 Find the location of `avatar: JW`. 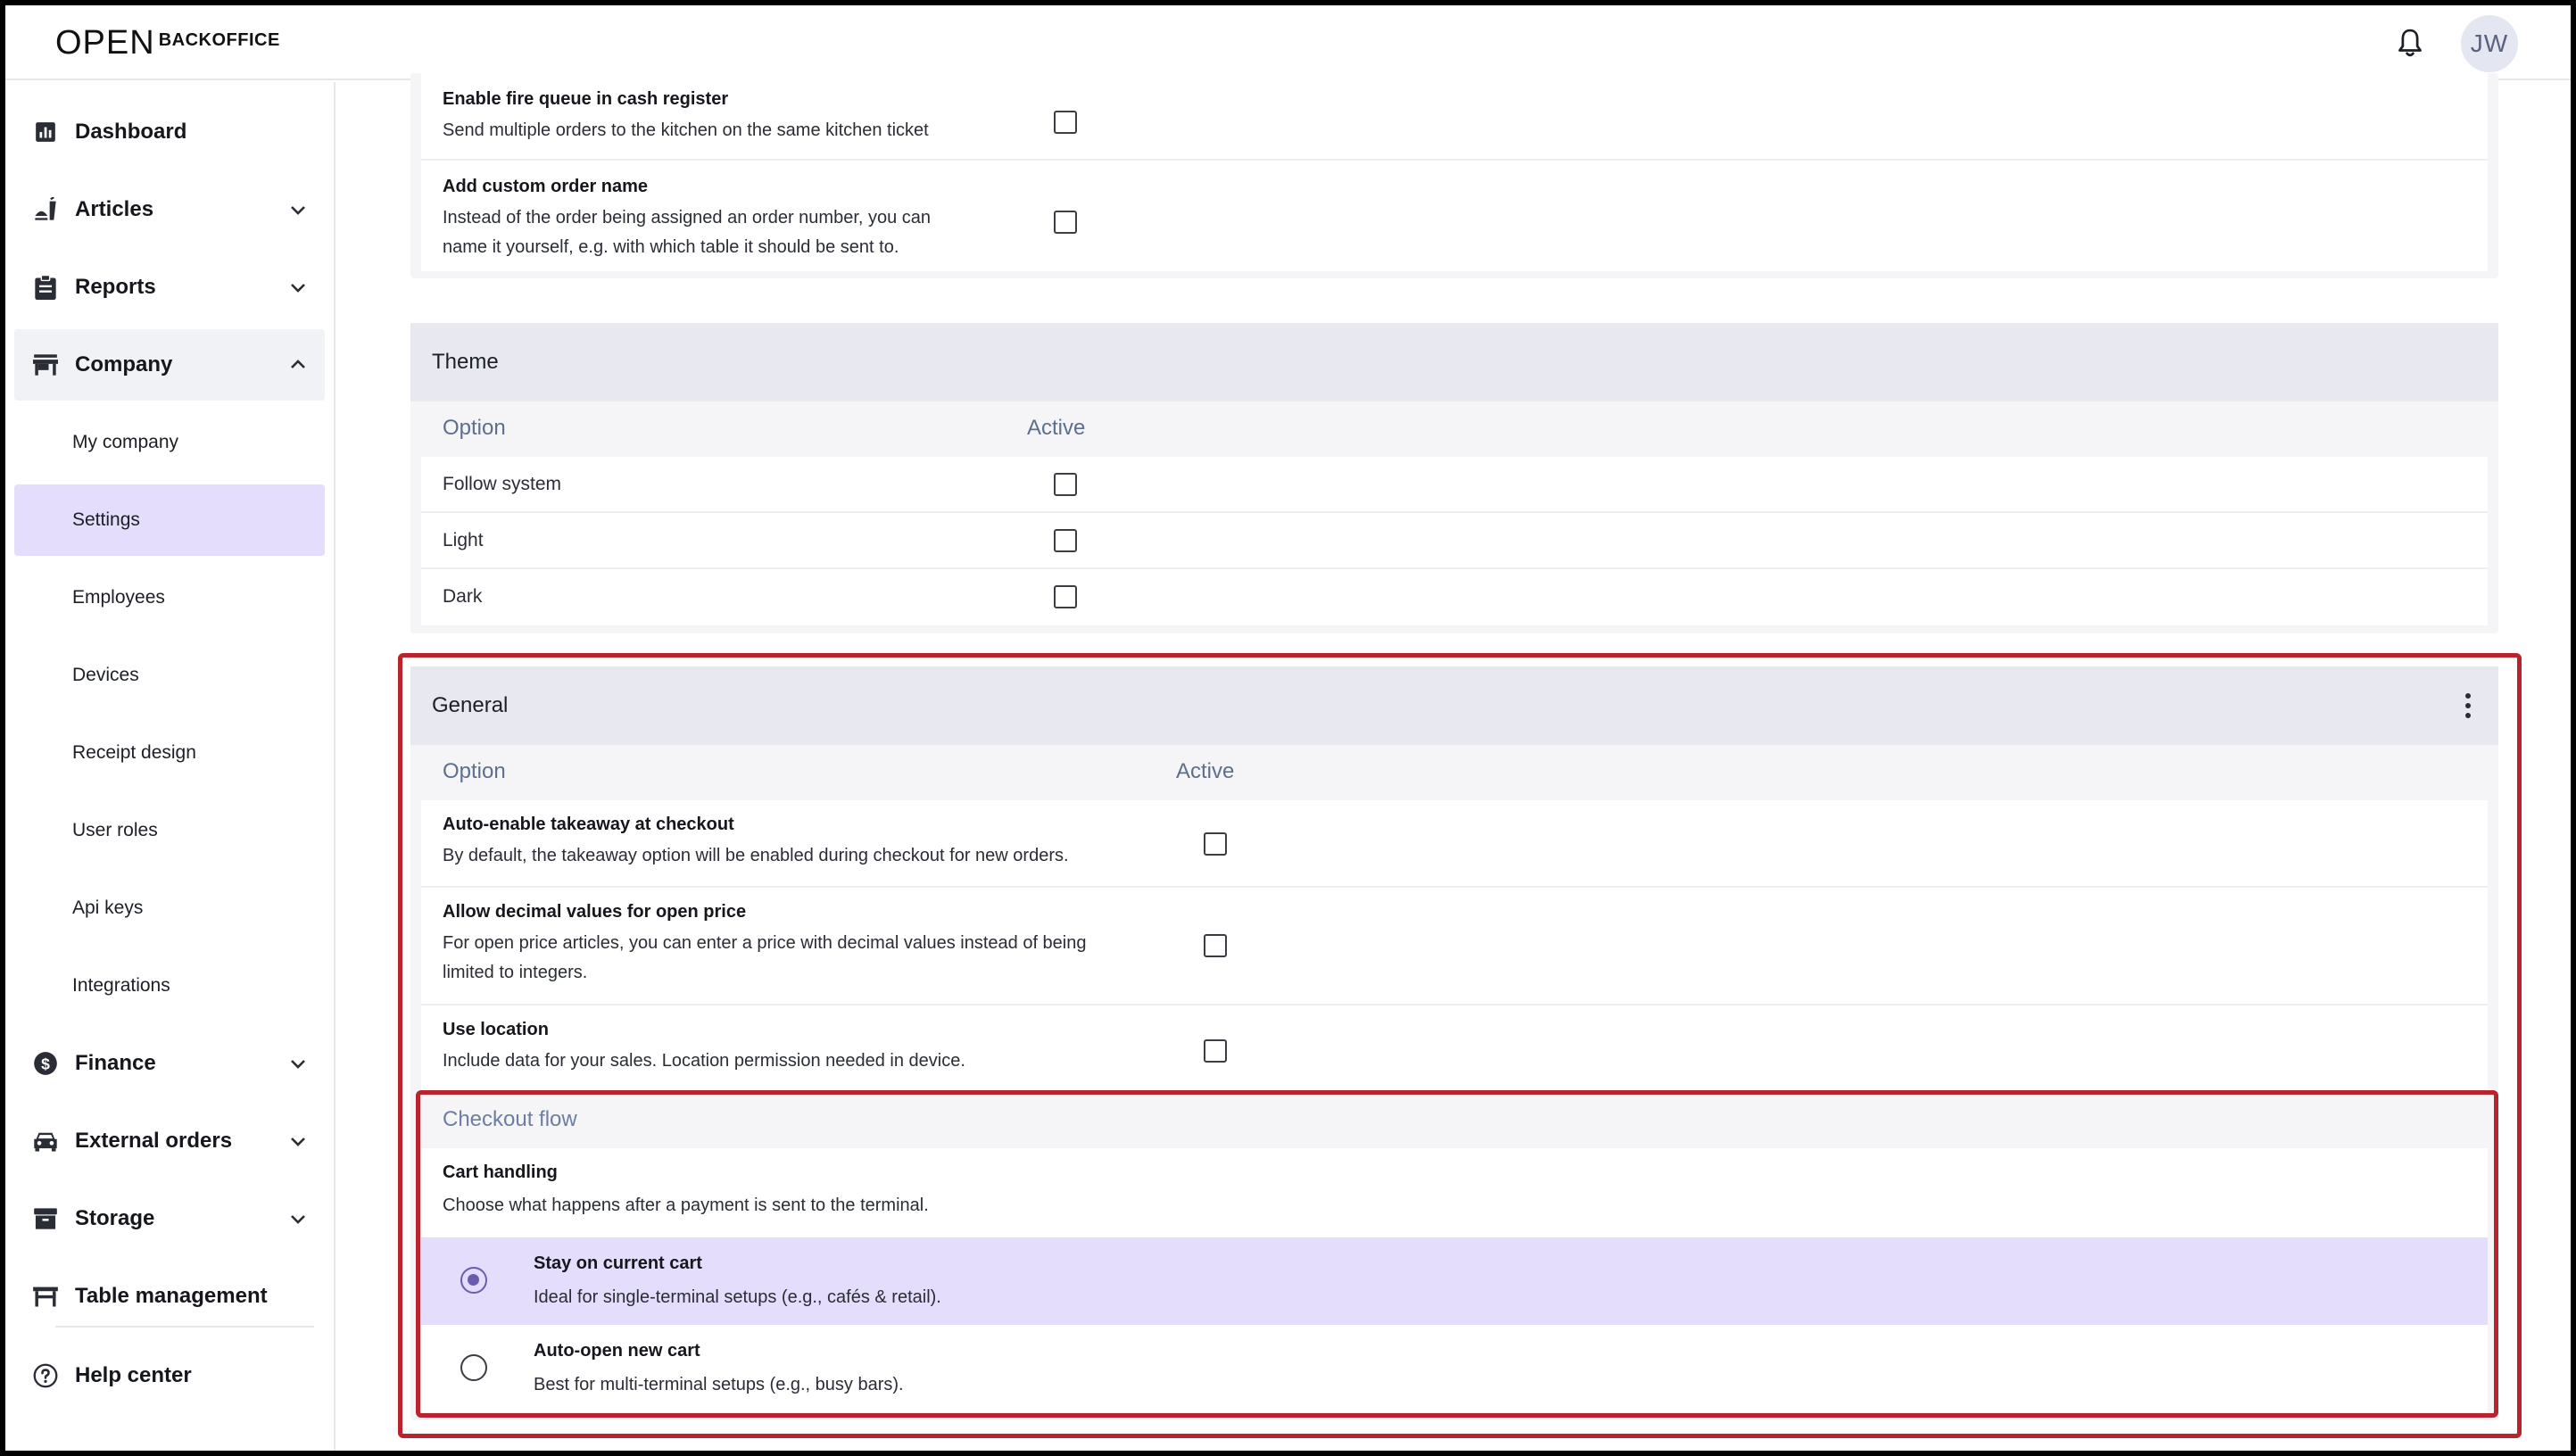

avatar: JW is located at coordinates (2489, 43).